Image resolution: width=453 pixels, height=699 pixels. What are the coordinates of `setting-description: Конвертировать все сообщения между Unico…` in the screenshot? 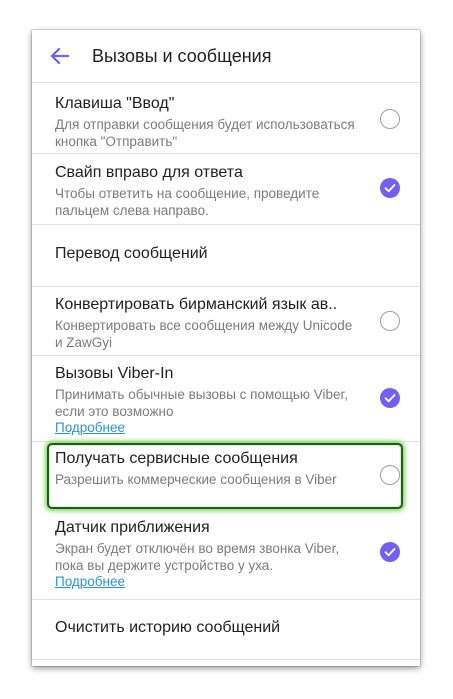 It's located at (204, 334).